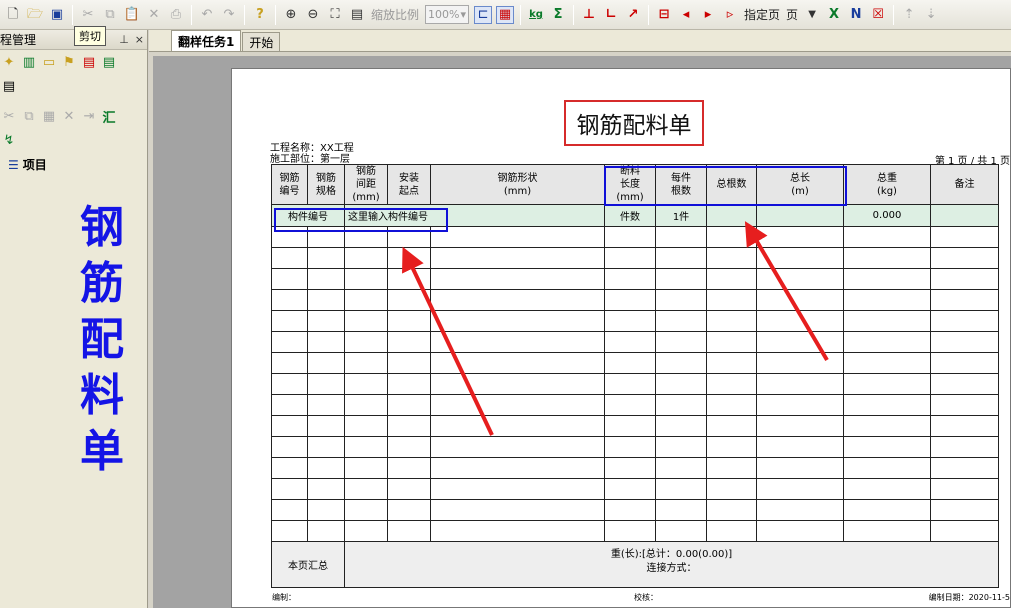 The width and height of the screenshot is (1011, 608). I want to click on tab-start: 开始, so click(261, 41).